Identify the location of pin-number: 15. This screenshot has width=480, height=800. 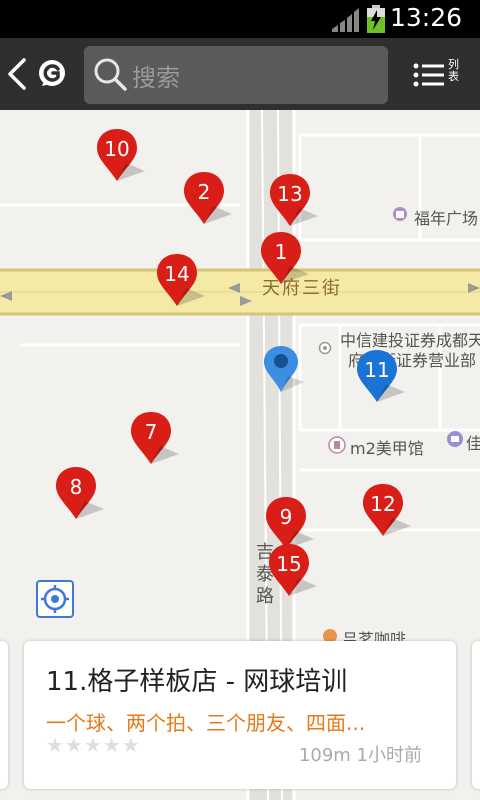
(289, 564).